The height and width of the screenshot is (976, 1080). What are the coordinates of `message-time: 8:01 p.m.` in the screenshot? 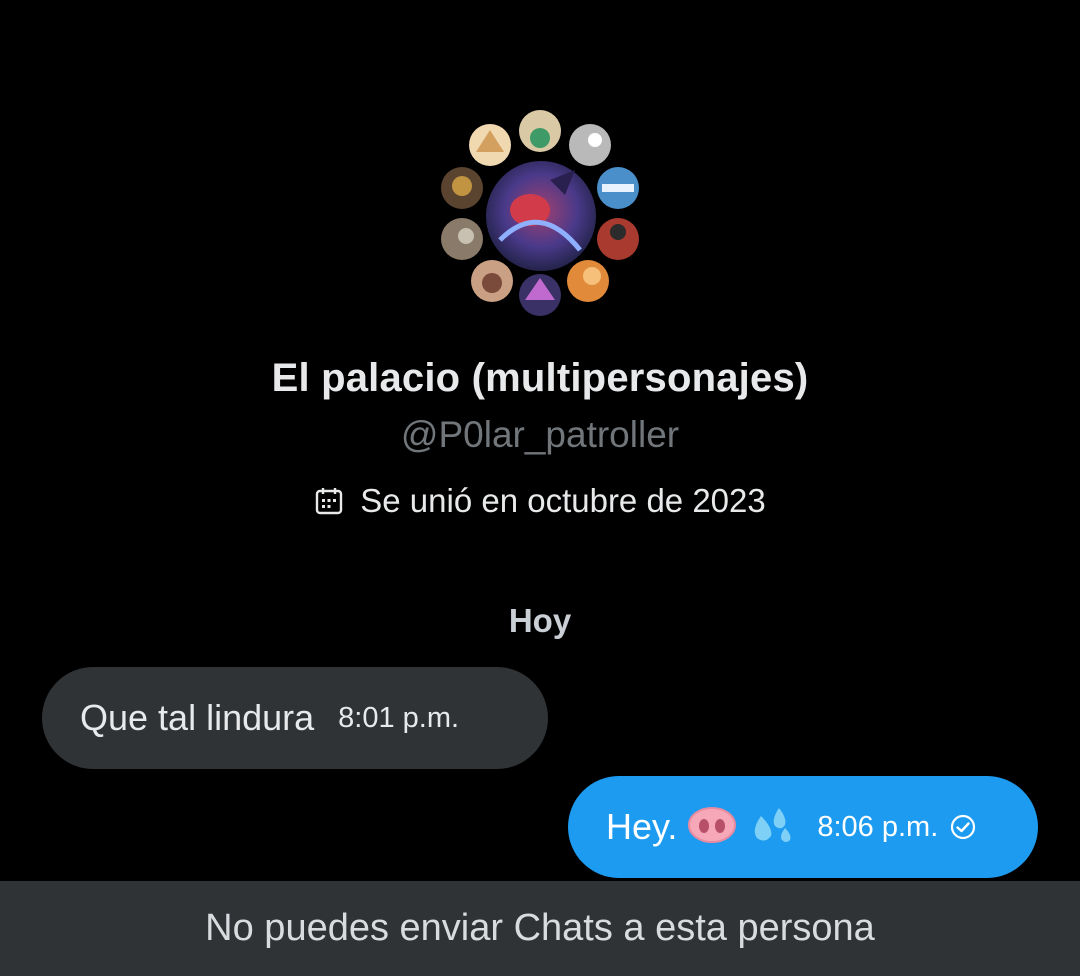 It's located at (399, 717).